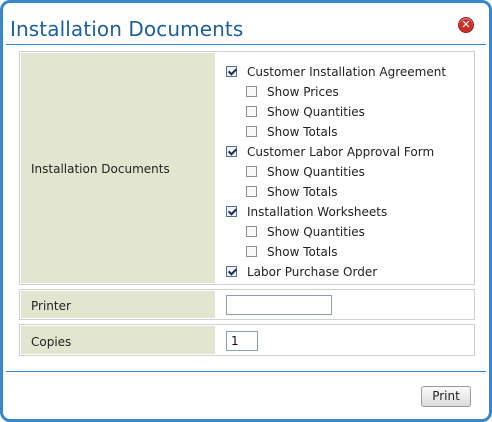 This screenshot has height=422, width=492. Describe the element at coordinates (100, 169) in the screenshot. I see `documents-label: Installation Documents` at that location.